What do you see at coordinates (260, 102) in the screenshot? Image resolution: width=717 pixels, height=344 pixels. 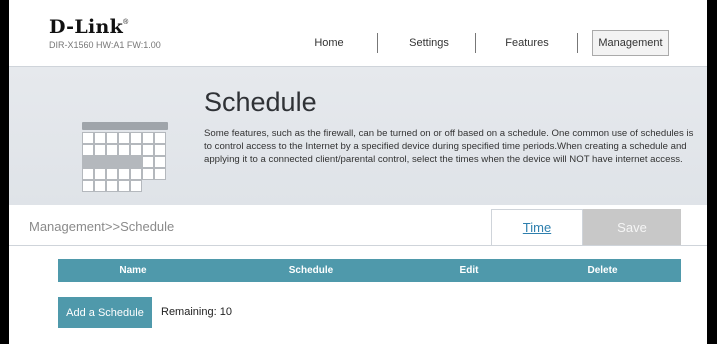 I see `page-title: Schedule` at bounding box center [260, 102].